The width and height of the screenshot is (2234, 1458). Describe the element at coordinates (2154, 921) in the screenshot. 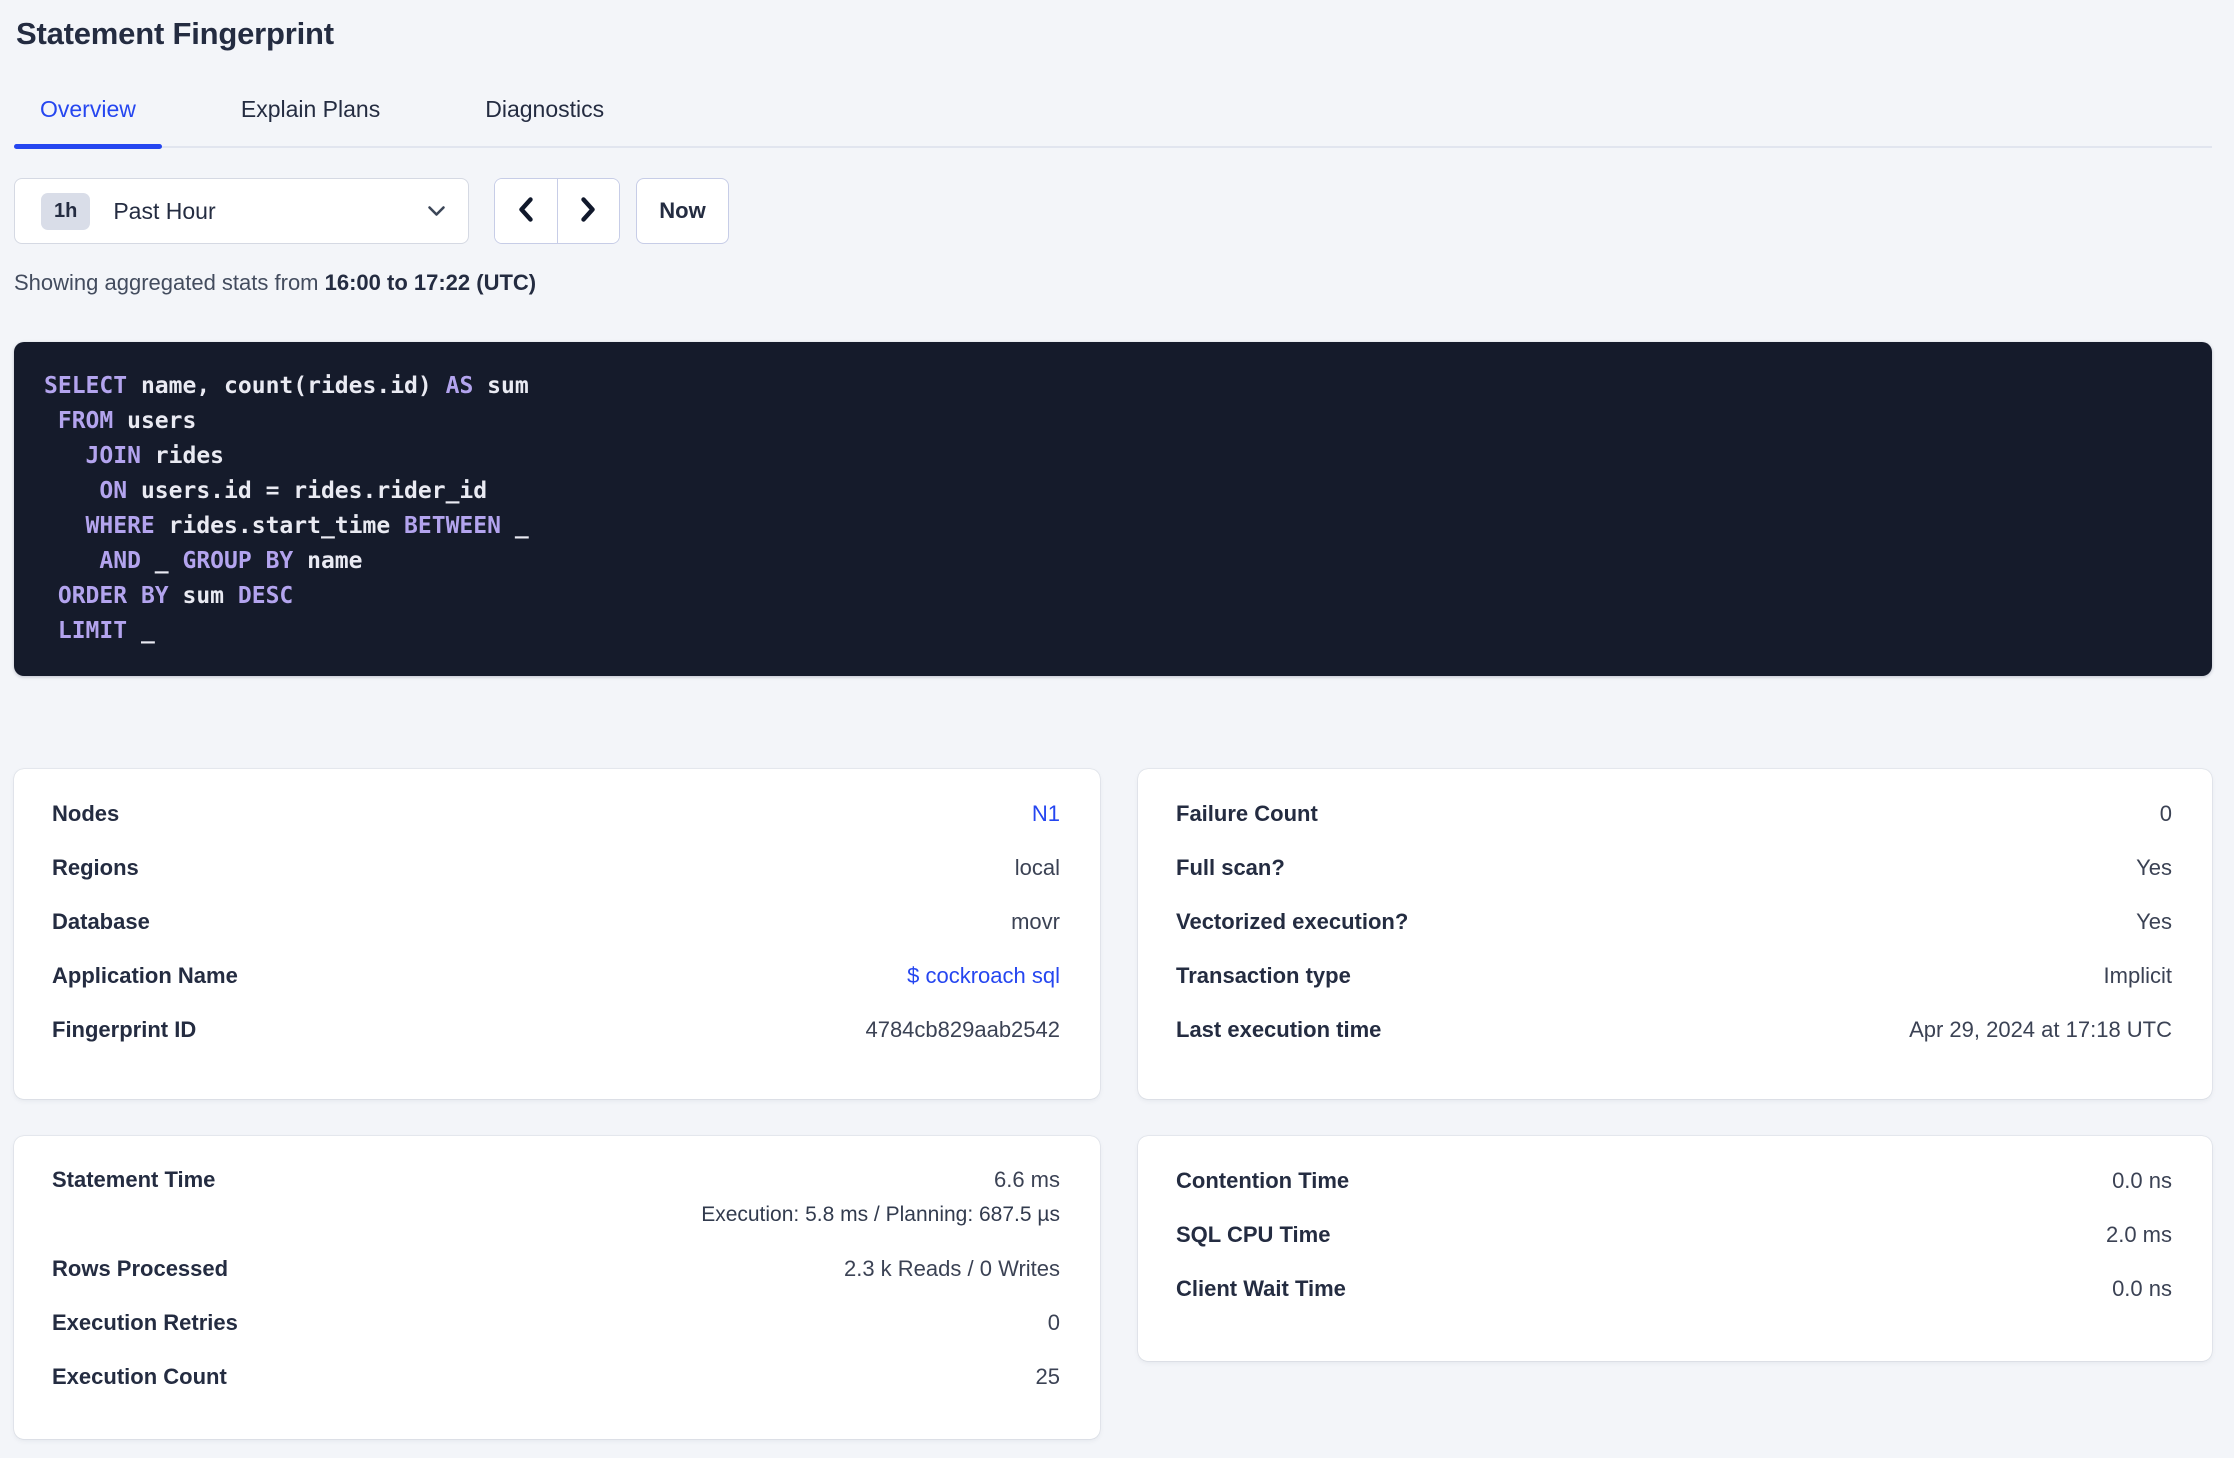

I see `row-value: Yes` at that location.